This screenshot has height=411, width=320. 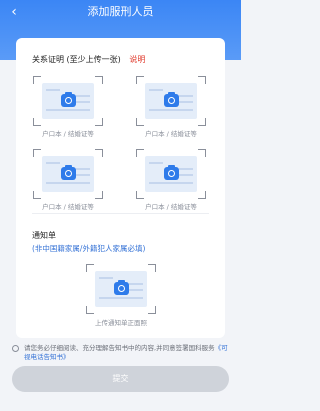 What do you see at coordinates (44, 235) in the screenshot?
I see `notice-title: 通知单` at bounding box center [44, 235].